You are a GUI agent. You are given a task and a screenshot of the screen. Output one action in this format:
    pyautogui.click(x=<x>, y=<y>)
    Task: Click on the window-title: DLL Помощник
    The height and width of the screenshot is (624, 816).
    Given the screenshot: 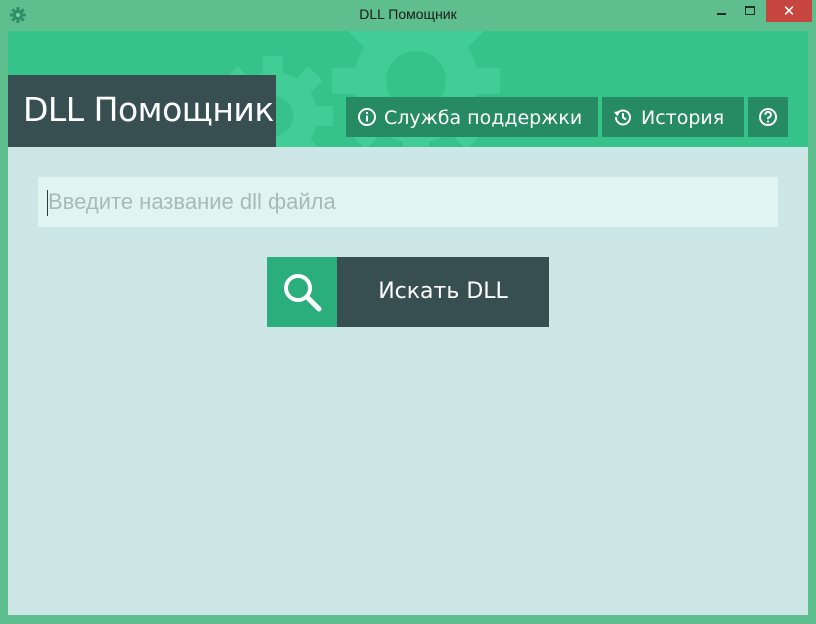 What is the action you would take?
    pyautogui.click(x=408, y=14)
    